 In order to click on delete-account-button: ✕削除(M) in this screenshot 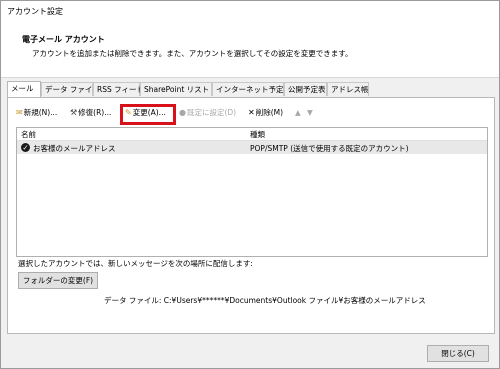, I will do `click(265, 113)`.